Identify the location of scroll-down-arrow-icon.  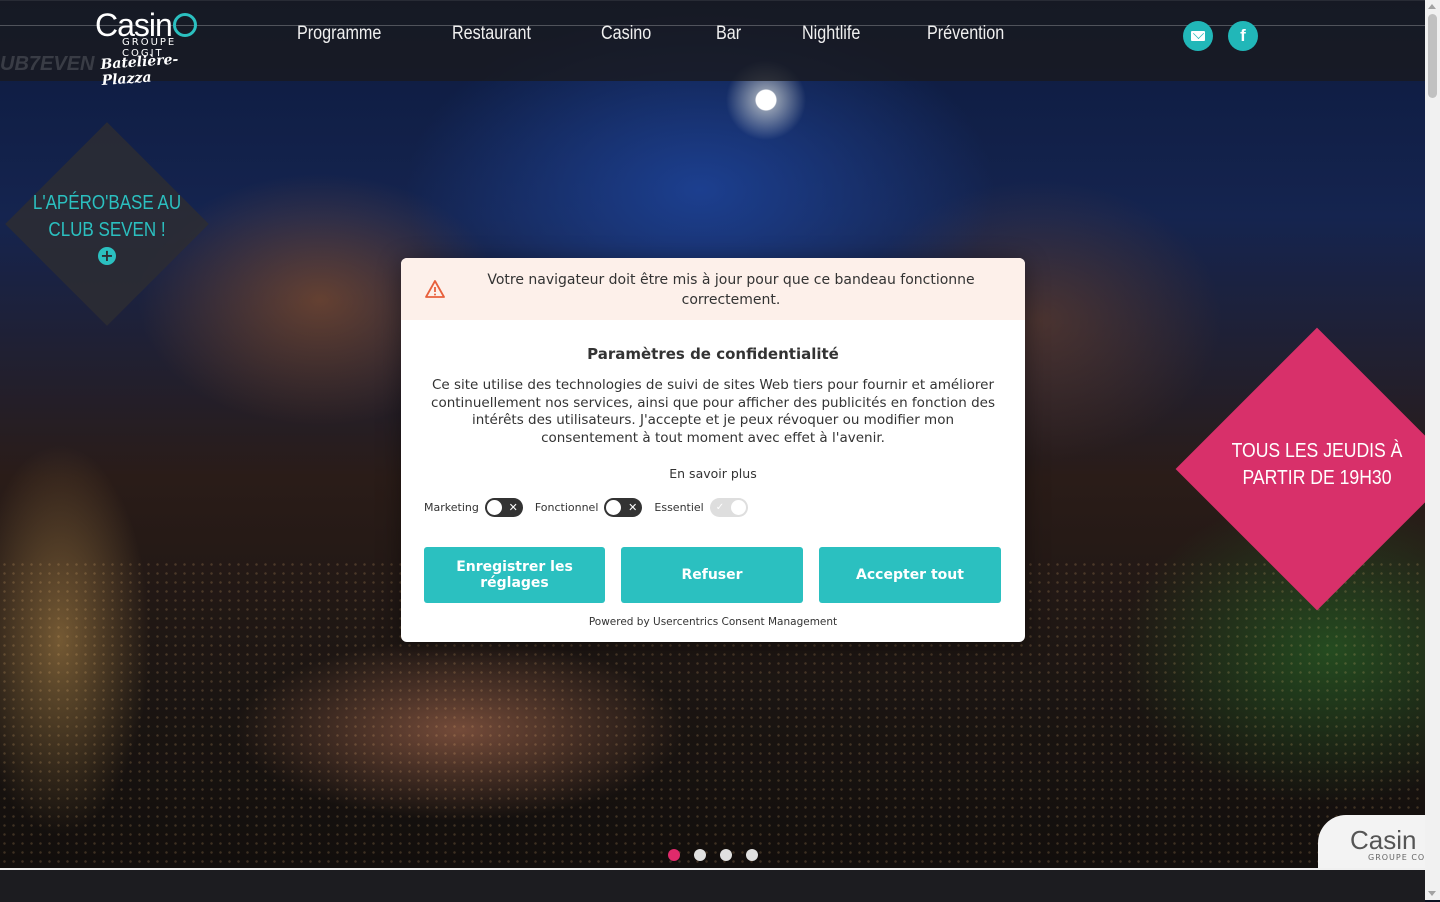
(1432, 893).